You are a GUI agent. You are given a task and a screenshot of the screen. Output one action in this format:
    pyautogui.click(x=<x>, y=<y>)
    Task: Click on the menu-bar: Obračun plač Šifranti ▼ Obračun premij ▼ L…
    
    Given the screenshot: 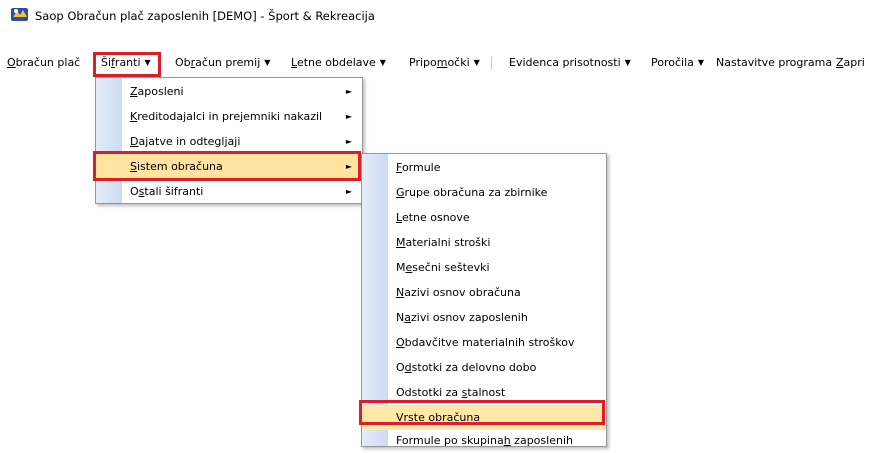 What is the action you would take?
    pyautogui.click(x=438, y=63)
    